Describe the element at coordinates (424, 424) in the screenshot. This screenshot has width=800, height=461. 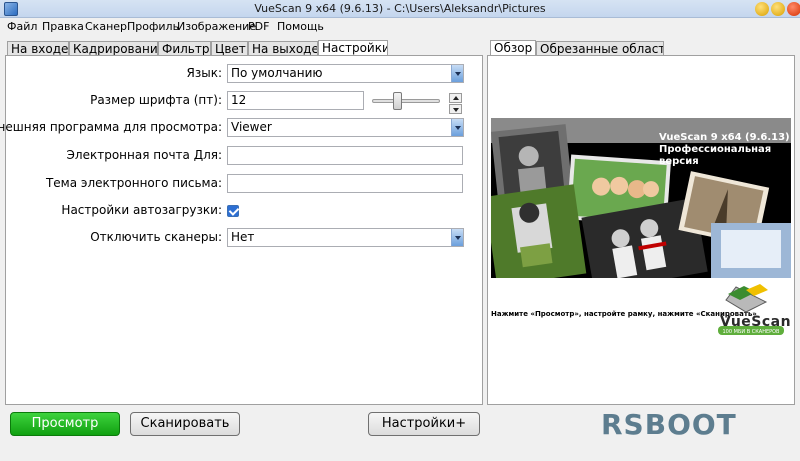
I see `more-settings-button: Настройки+` at that location.